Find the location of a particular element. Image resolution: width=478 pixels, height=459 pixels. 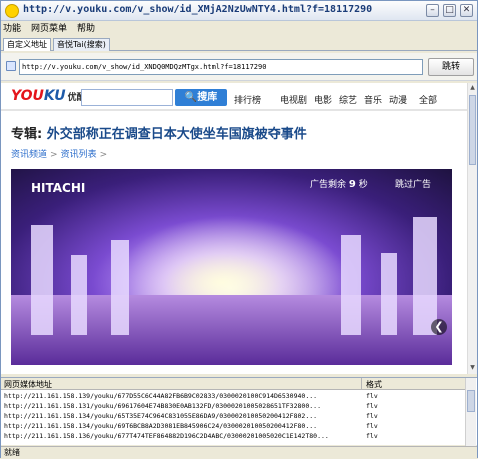

youku-header: YOUKU 优酷 🔍搜库 排行榜 电视剧 电影 综艺 音乐 动漫 全部 is located at coordinates (234, 97).